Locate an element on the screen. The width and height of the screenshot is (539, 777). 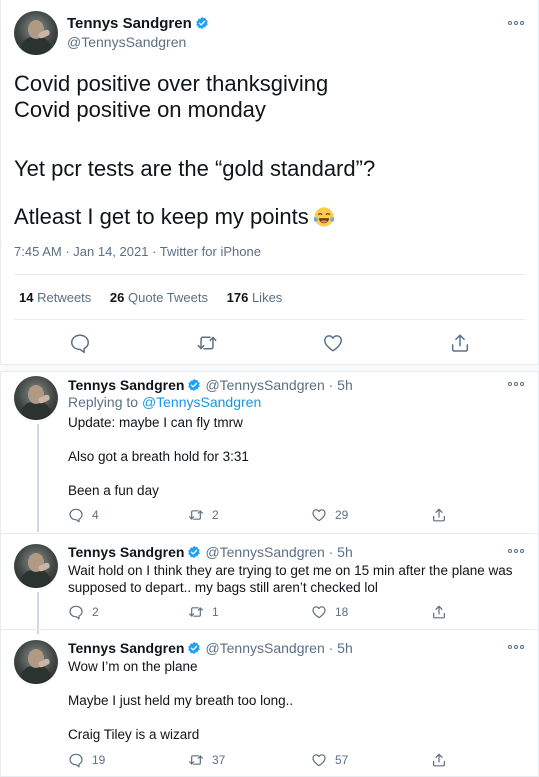
retweet-count: 1 is located at coordinates (215, 612).